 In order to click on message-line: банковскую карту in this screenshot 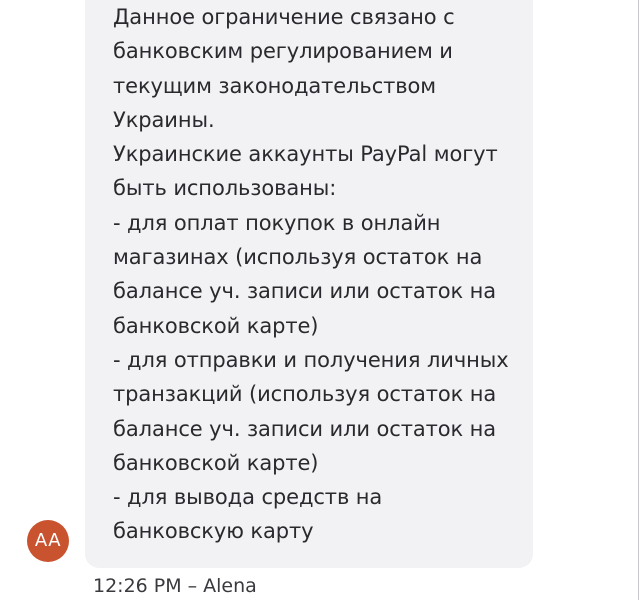, I will do `click(213, 531)`.